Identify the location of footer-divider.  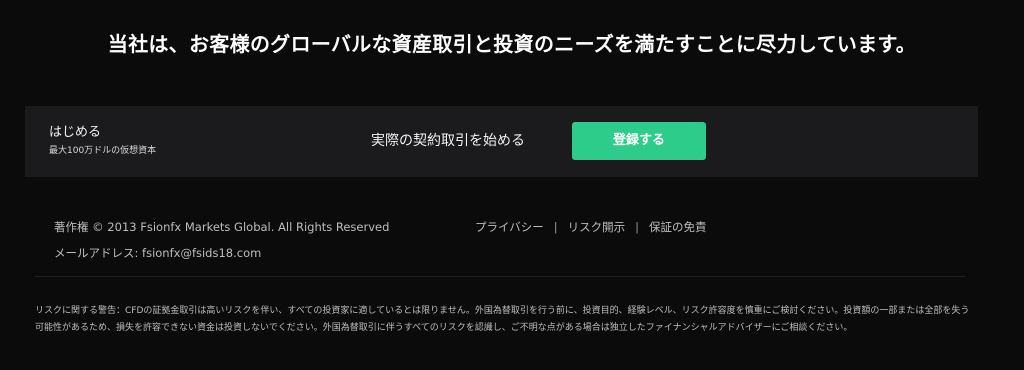
(500, 276).